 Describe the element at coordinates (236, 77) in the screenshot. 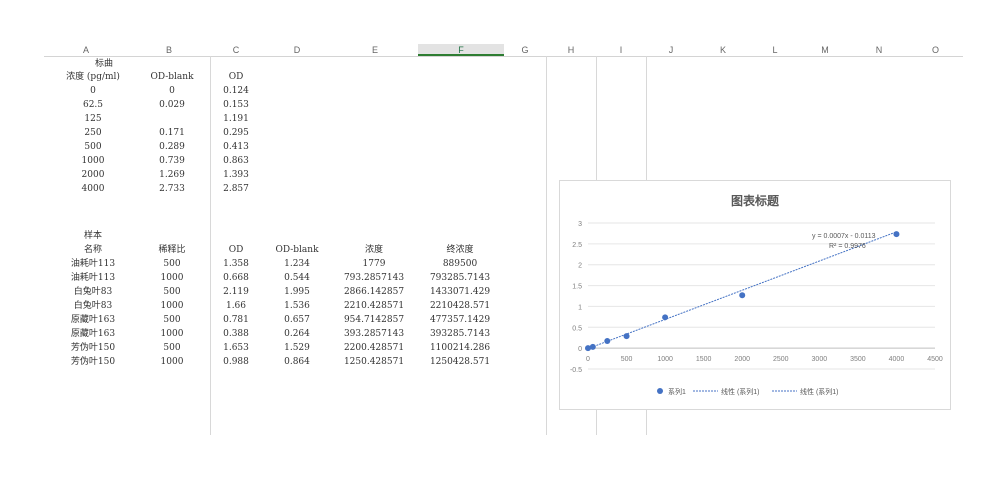

I see `std-header-cell: OD` at that location.